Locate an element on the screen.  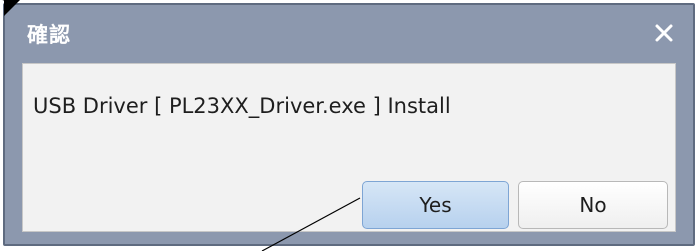
no-button: No is located at coordinates (593, 205).